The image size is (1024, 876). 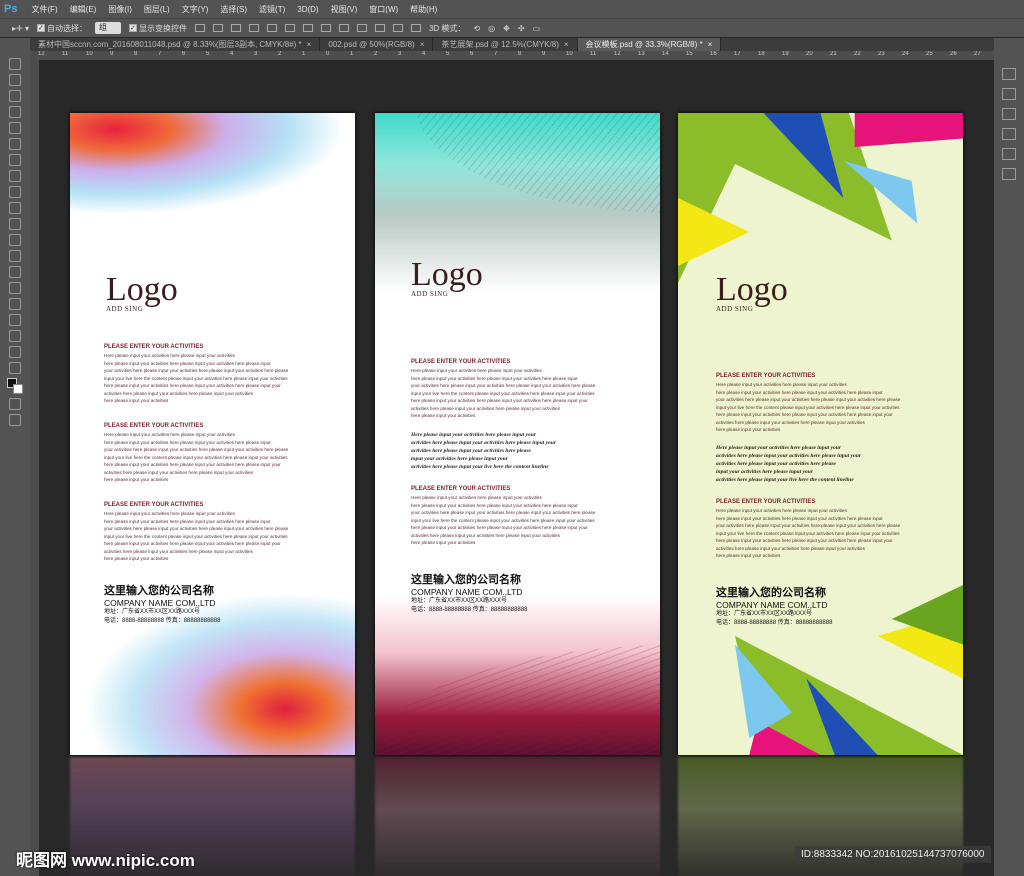 I want to click on gradient-tool-icon, so click(x=15, y=240).